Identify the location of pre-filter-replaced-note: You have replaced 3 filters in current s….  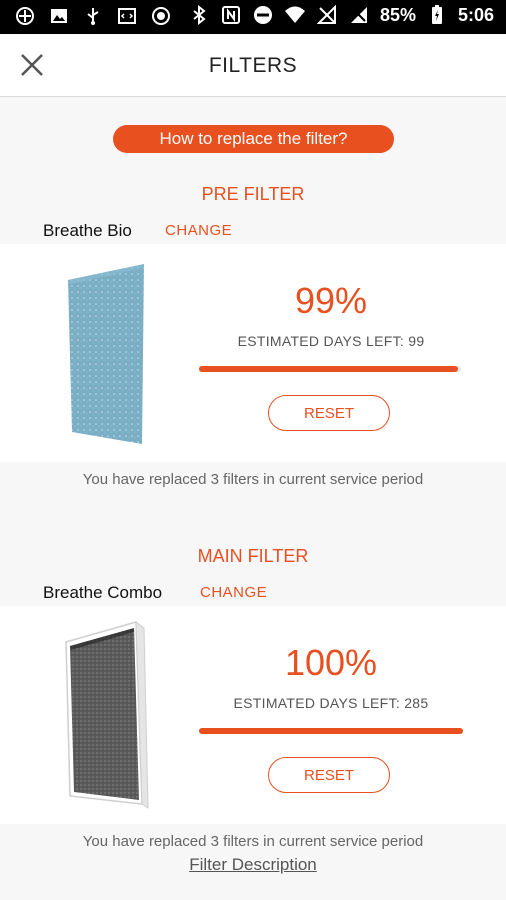
(253, 479).